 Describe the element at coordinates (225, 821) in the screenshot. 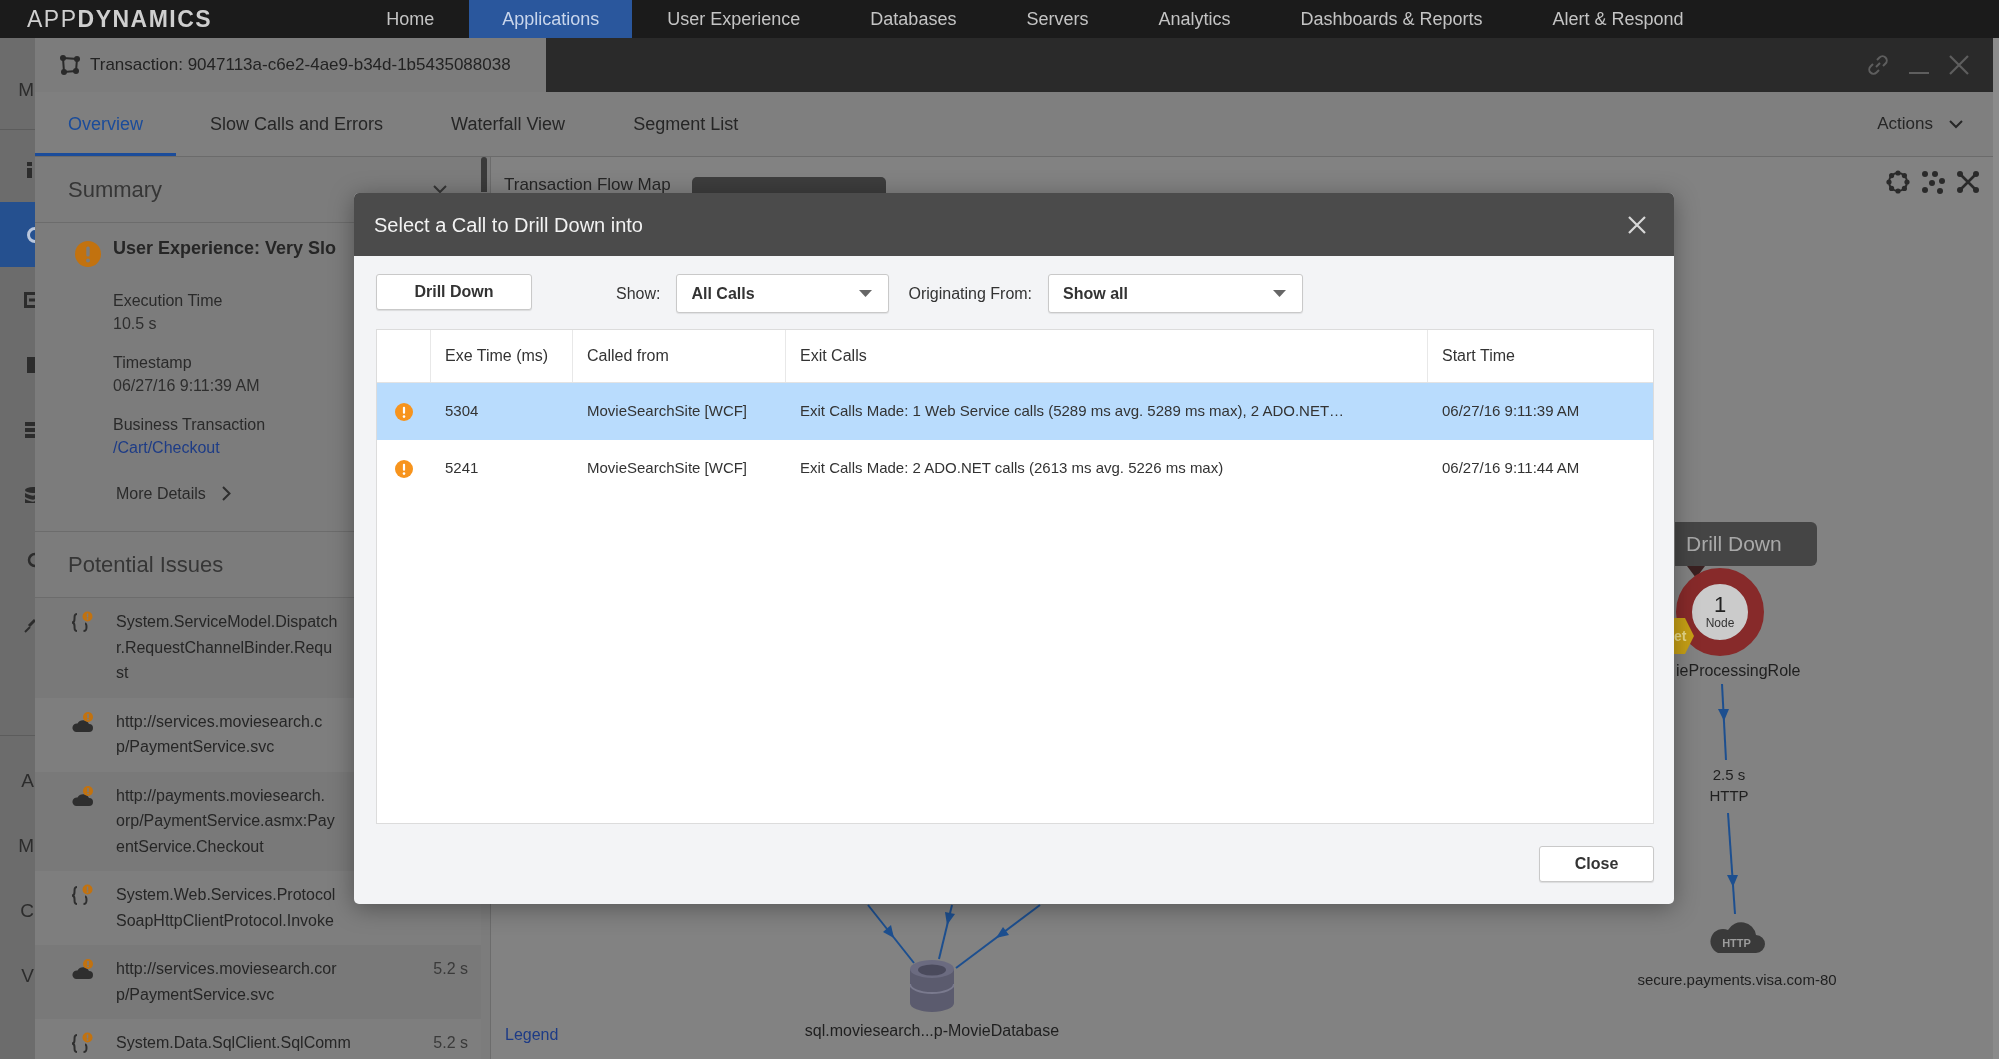

I see `issue-name: http://payments.moviesearch. orp/PaymentService.asmx:Pay entService.Checkout` at that location.